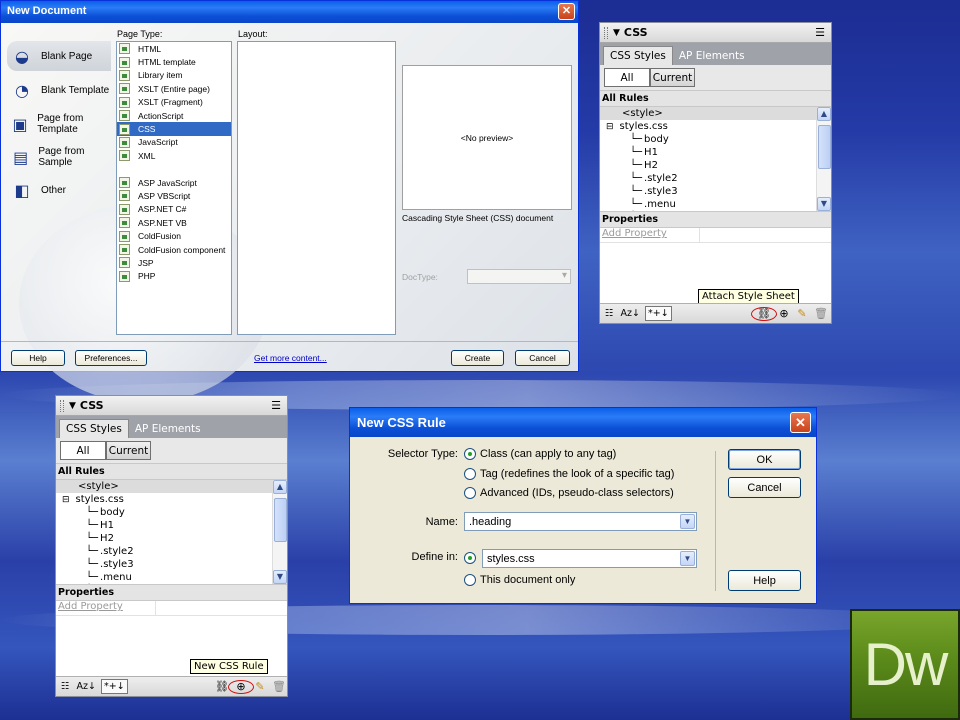 The width and height of the screenshot is (960, 720). What do you see at coordinates (59, 56) in the screenshot?
I see `category-blank-page: ◒ Blank Page` at bounding box center [59, 56].